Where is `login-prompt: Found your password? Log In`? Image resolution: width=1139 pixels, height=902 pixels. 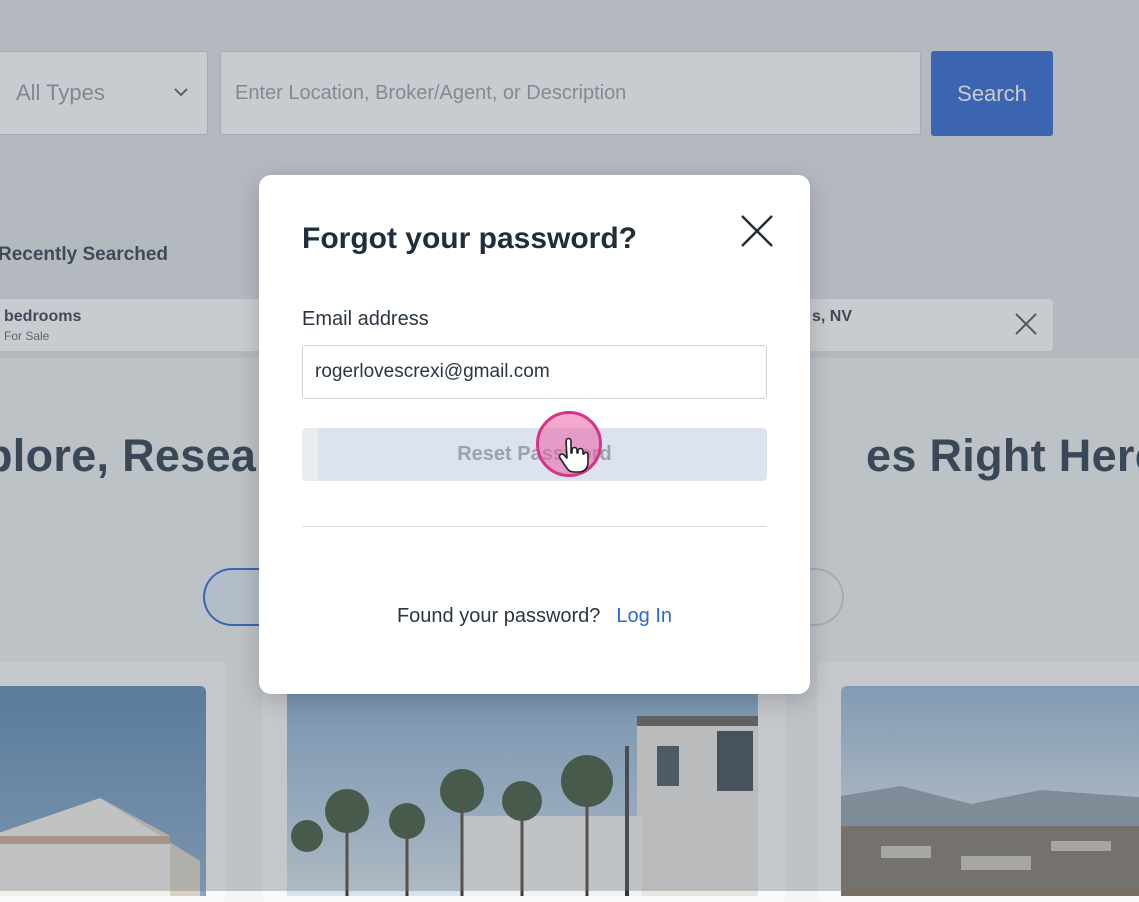
login-prompt: Found your password? Log In is located at coordinates (534, 616).